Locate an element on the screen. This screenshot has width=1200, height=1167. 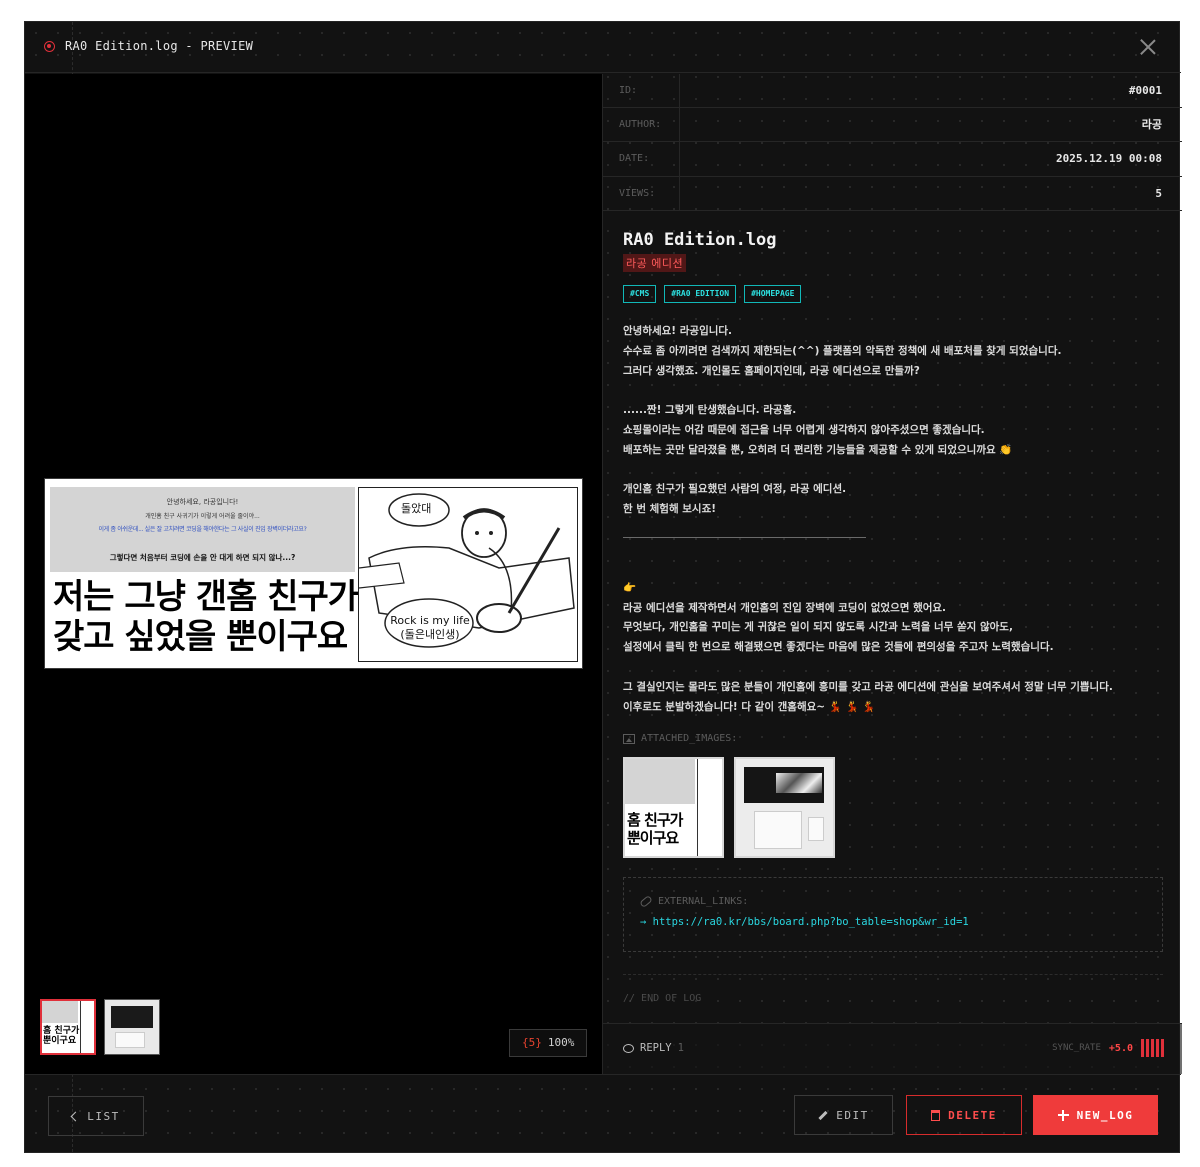
body-line: 그러다 생각했죠. 개인몰도 홈페이지인데, 라공 에디션으로 만들까? is located at coordinates (771, 370).